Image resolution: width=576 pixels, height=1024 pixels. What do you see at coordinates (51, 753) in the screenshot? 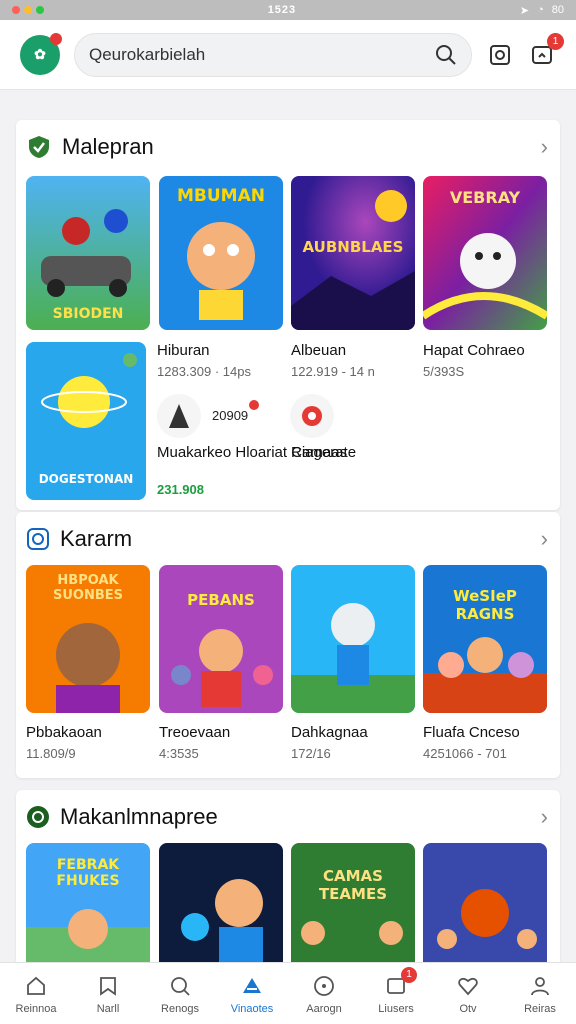
I see `game-meta: 11.809/9` at bounding box center [51, 753].